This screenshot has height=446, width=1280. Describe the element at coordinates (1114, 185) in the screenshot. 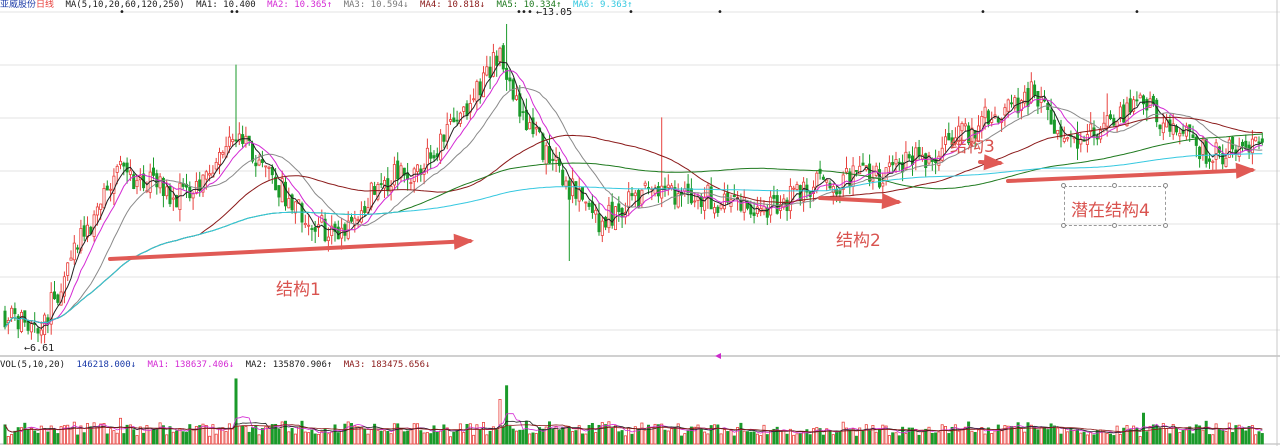

I see `resize-handle-tm` at that location.